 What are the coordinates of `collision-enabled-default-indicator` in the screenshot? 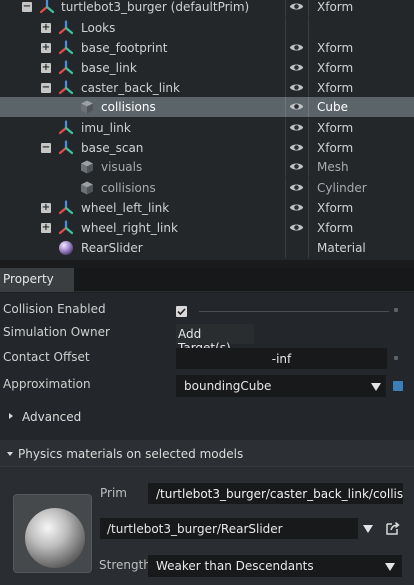 It's located at (396, 310).